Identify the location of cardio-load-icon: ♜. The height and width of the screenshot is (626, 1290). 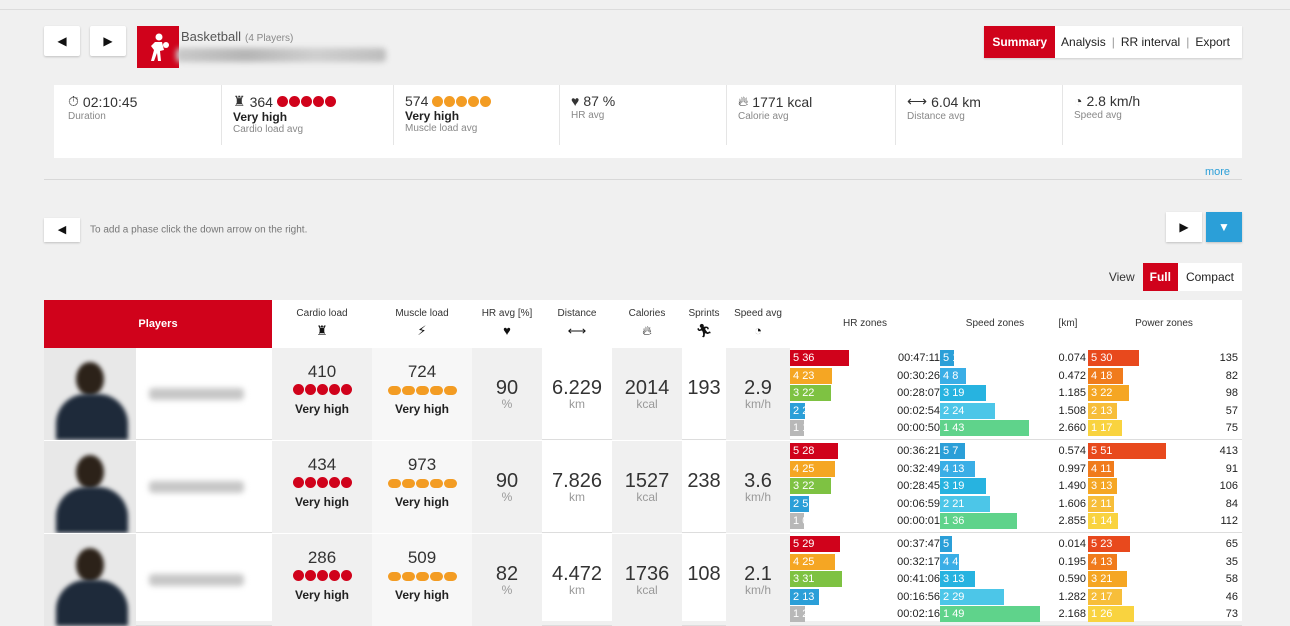
(239, 101).